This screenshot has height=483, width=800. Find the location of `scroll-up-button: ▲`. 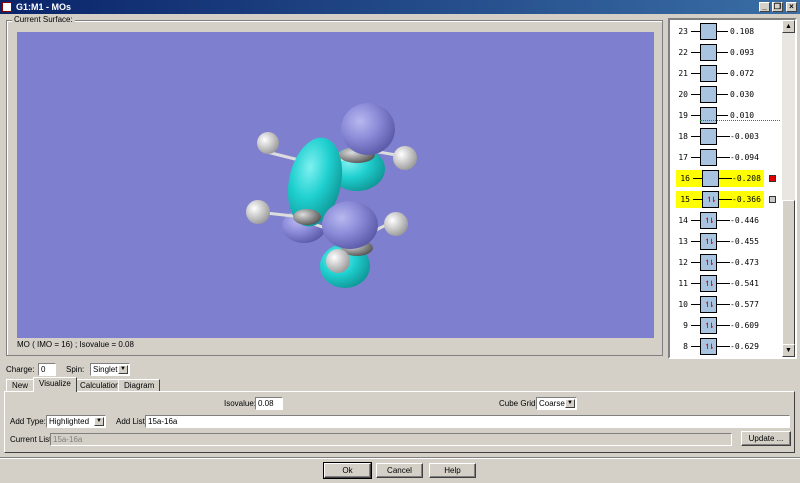

scroll-up-button: ▲ is located at coordinates (788, 26).